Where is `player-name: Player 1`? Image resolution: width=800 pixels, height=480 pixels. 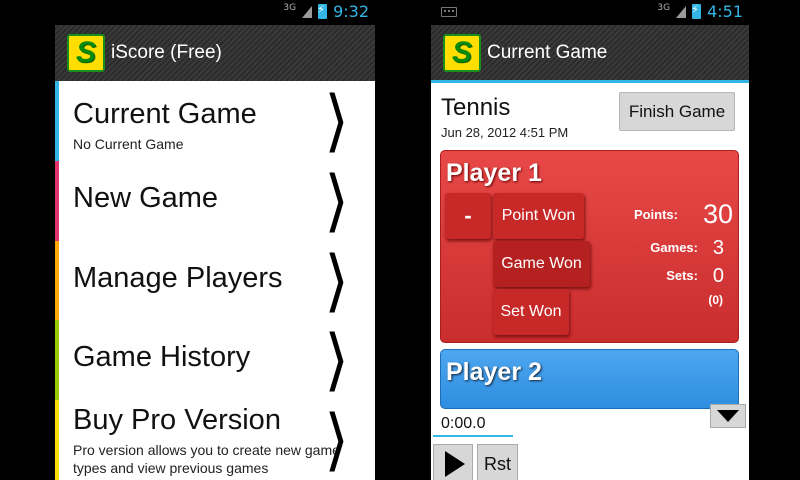 player-name: Player 1 is located at coordinates (494, 173).